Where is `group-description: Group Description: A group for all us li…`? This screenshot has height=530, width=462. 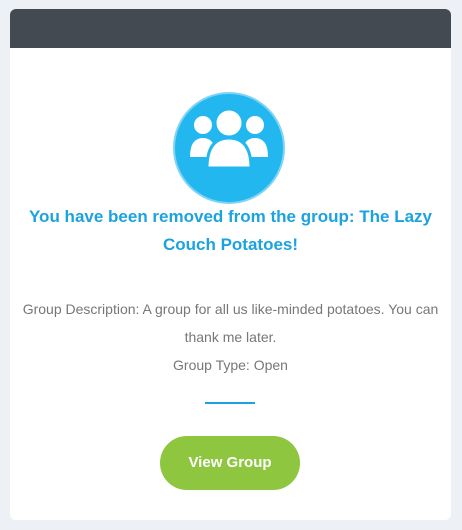 group-description: Group Description: A group for all us li… is located at coordinates (230, 323).